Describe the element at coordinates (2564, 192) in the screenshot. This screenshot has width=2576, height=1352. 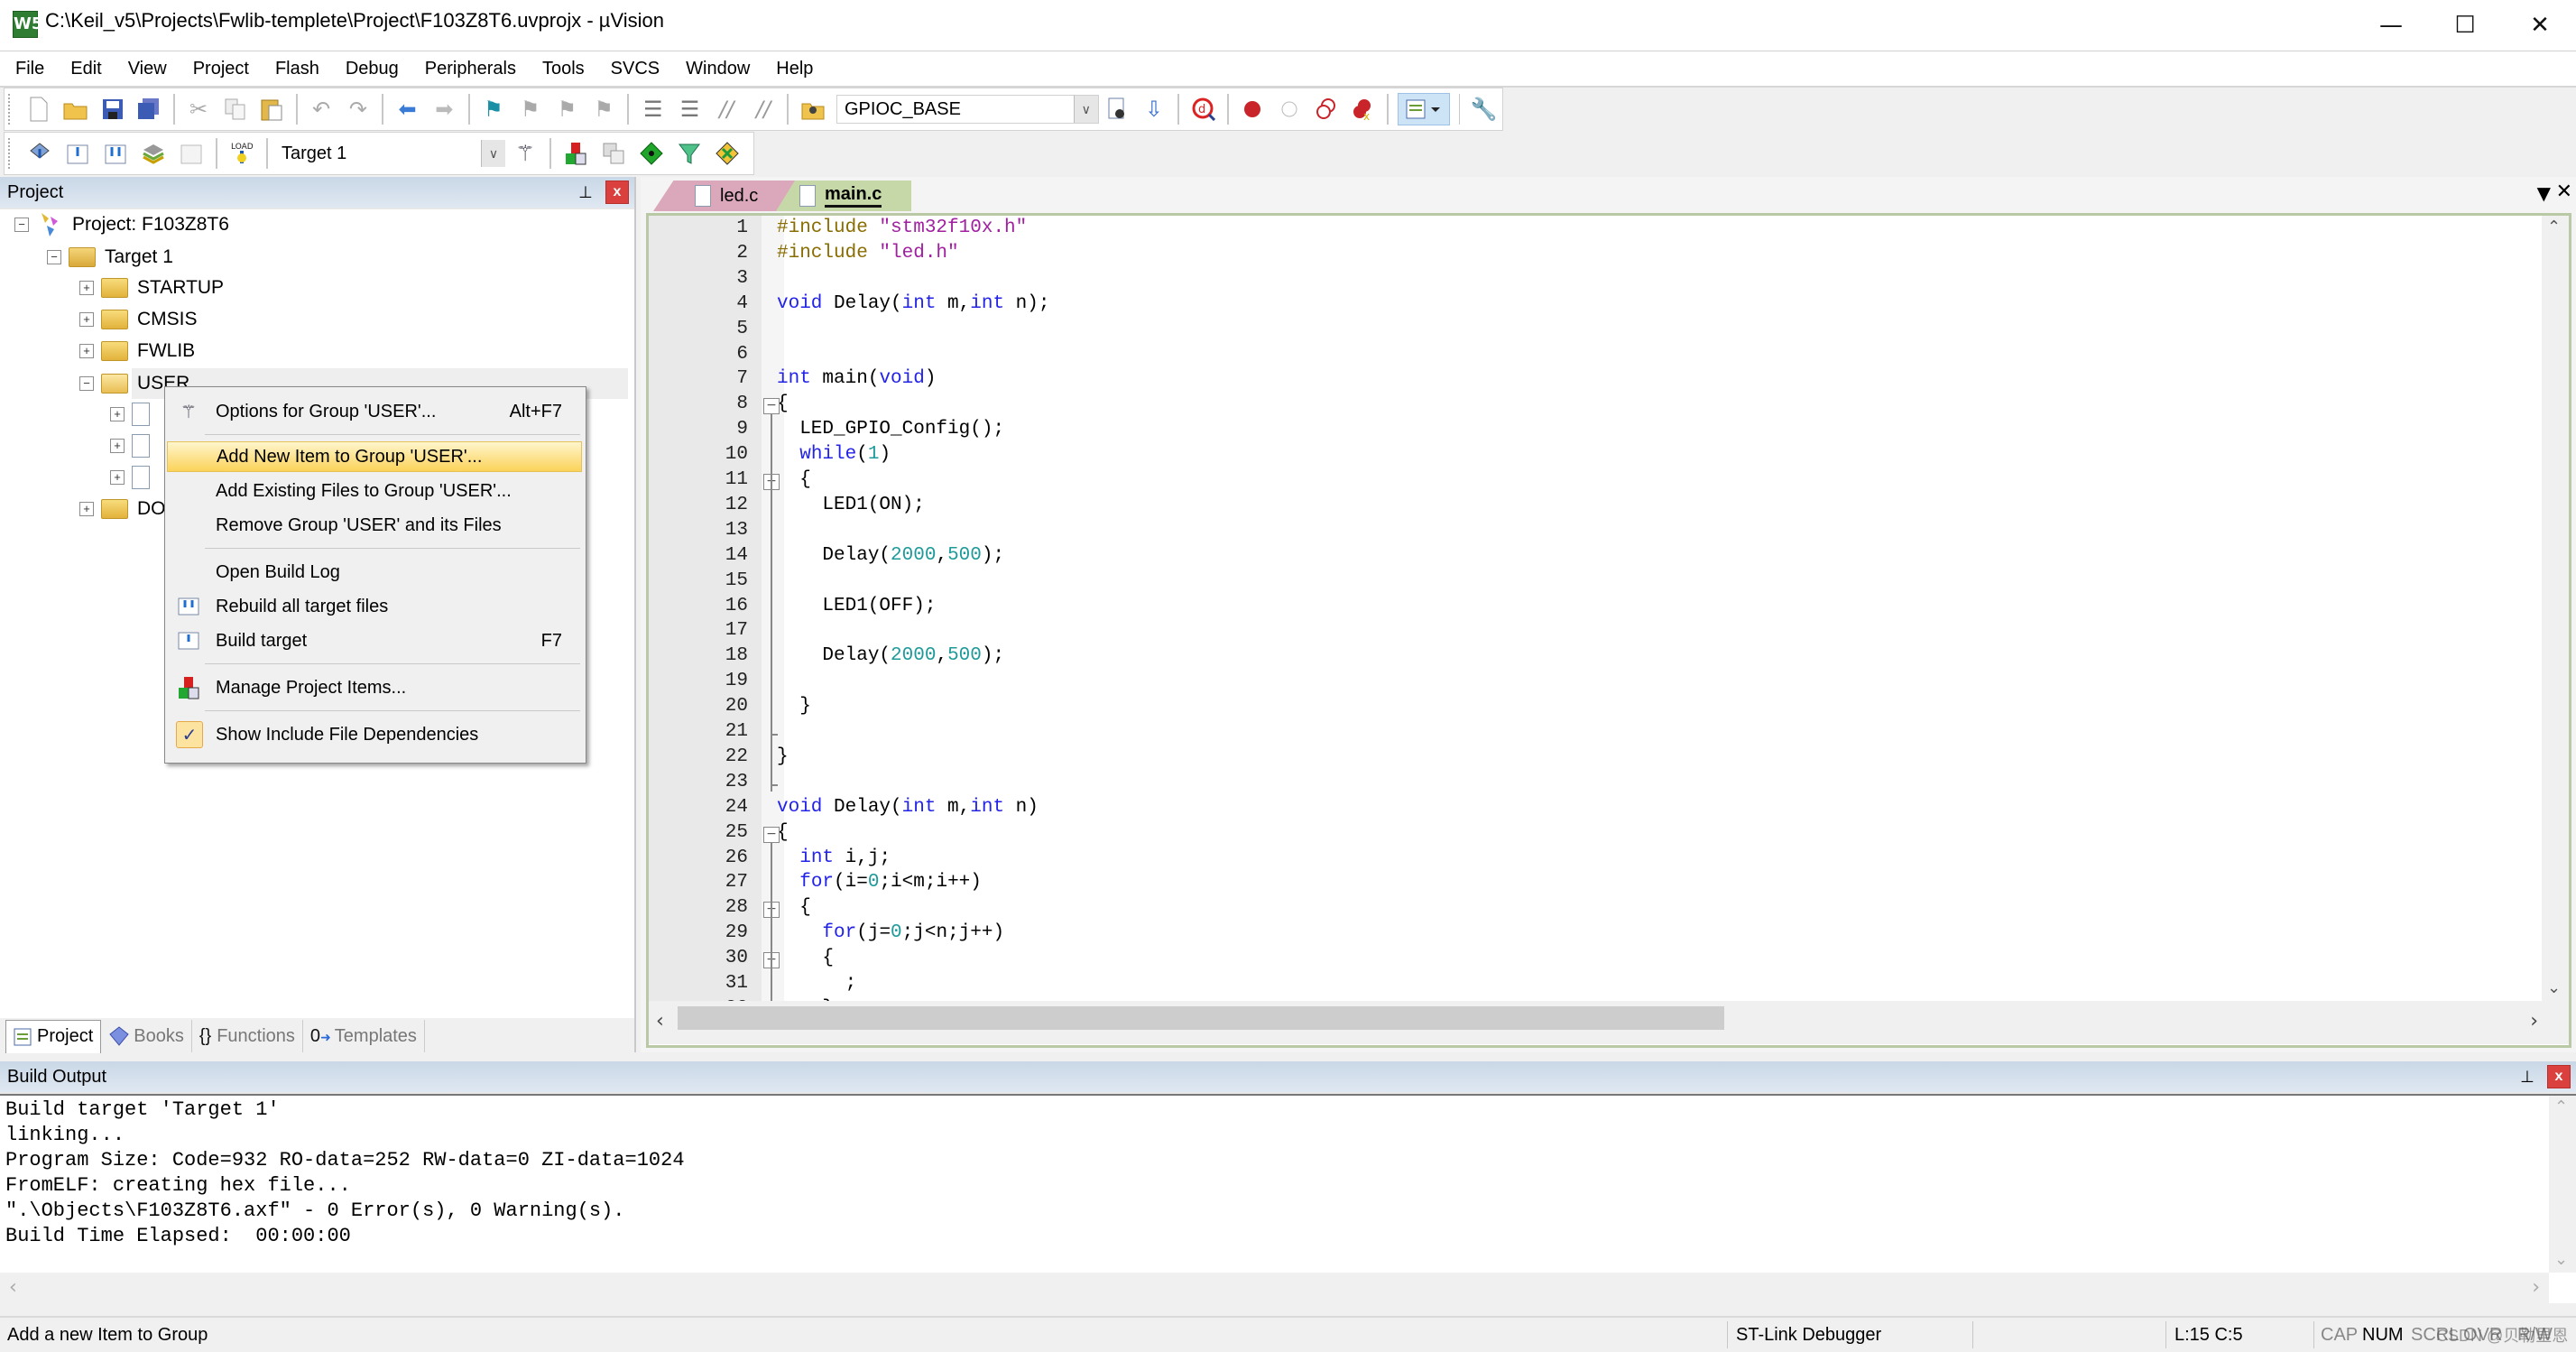
I see `close-editor-icon: ✕` at that location.